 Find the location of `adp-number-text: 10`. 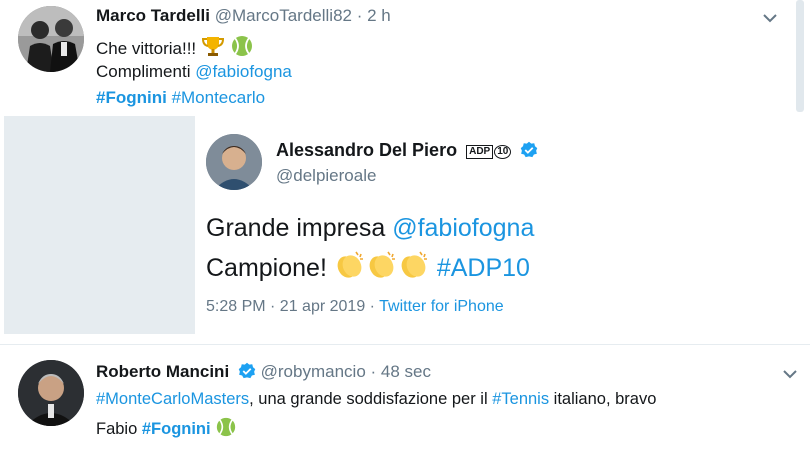

adp-number-text: 10 is located at coordinates (503, 151).